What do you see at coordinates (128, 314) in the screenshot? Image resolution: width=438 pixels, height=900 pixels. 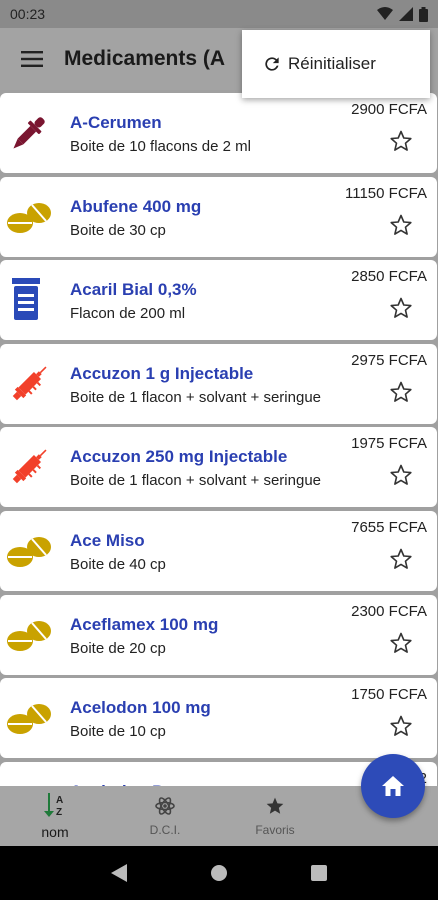 I see `item-description: Flacon de 200 ml` at bounding box center [128, 314].